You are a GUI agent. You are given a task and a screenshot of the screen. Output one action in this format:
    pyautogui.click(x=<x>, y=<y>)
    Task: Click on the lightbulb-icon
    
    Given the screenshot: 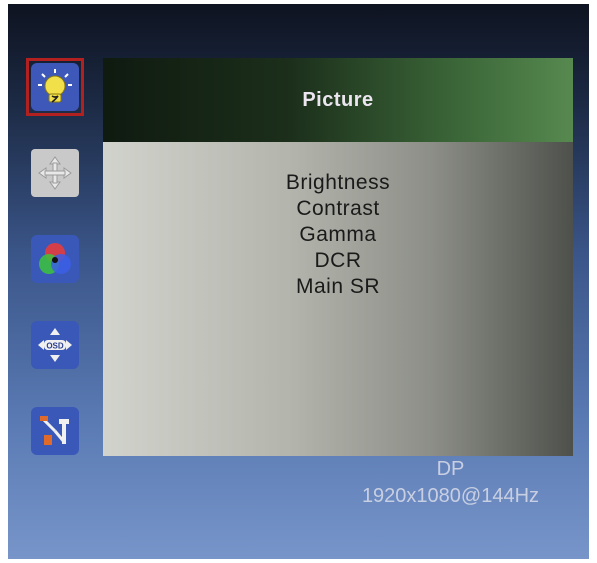 What is the action you would take?
    pyautogui.click(x=55, y=87)
    